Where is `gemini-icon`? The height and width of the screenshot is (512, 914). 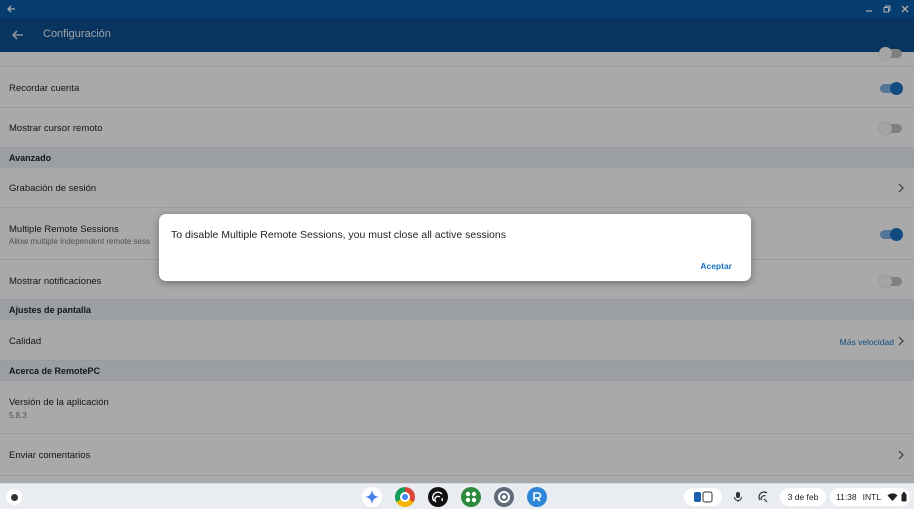
gemini-icon is located at coordinates (372, 497).